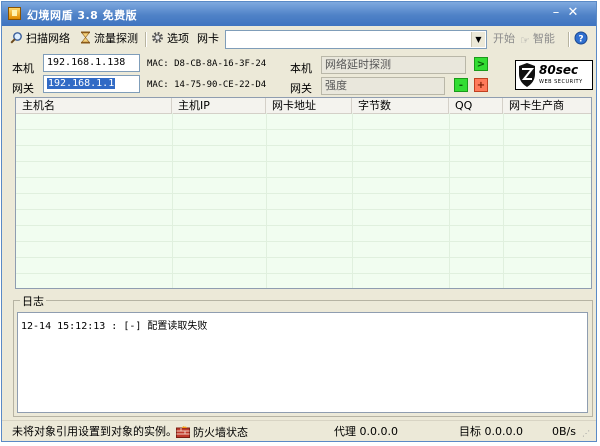 The image size is (600, 446). Describe the element at coordinates (48, 38) in the screenshot. I see `scan-network-label: 扫描网络` at that location.